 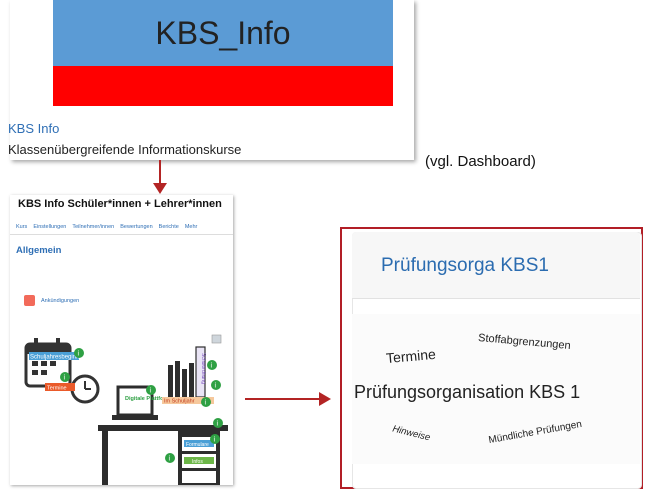 What do you see at coordinates (179, 402) in the screenshot?
I see `label-im-schuljahr: Im Schuljahr` at bounding box center [179, 402].